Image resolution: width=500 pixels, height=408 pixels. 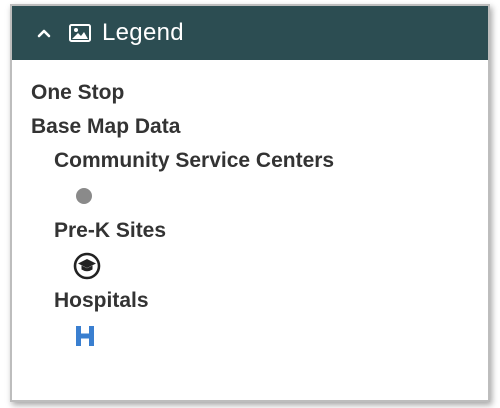 What do you see at coordinates (250, 33) in the screenshot?
I see `legend-header: Legend` at bounding box center [250, 33].